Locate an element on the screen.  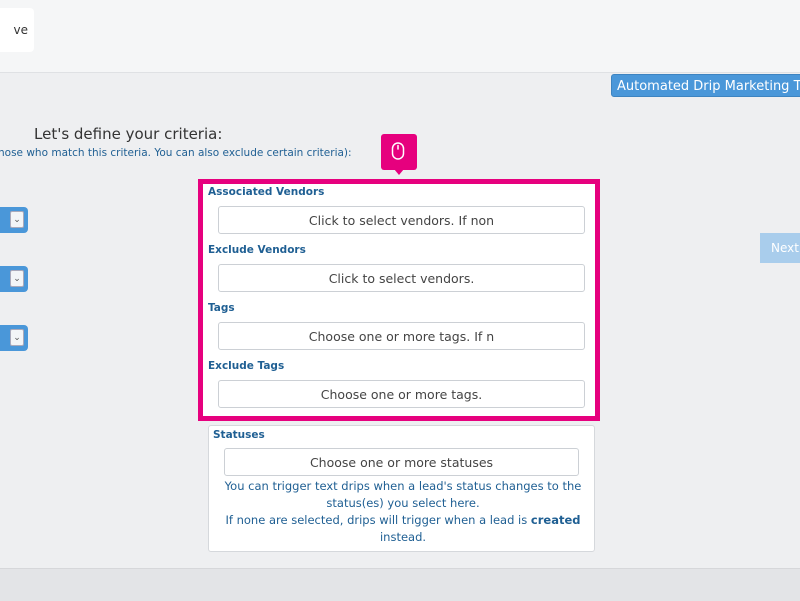
side-select-2: ⌄ is located at coordinates (14, 279).